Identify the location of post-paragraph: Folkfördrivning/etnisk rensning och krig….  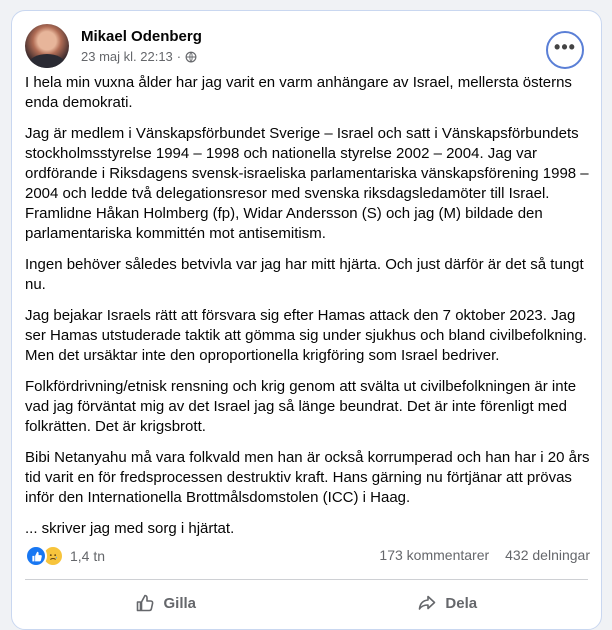
(301, 406).